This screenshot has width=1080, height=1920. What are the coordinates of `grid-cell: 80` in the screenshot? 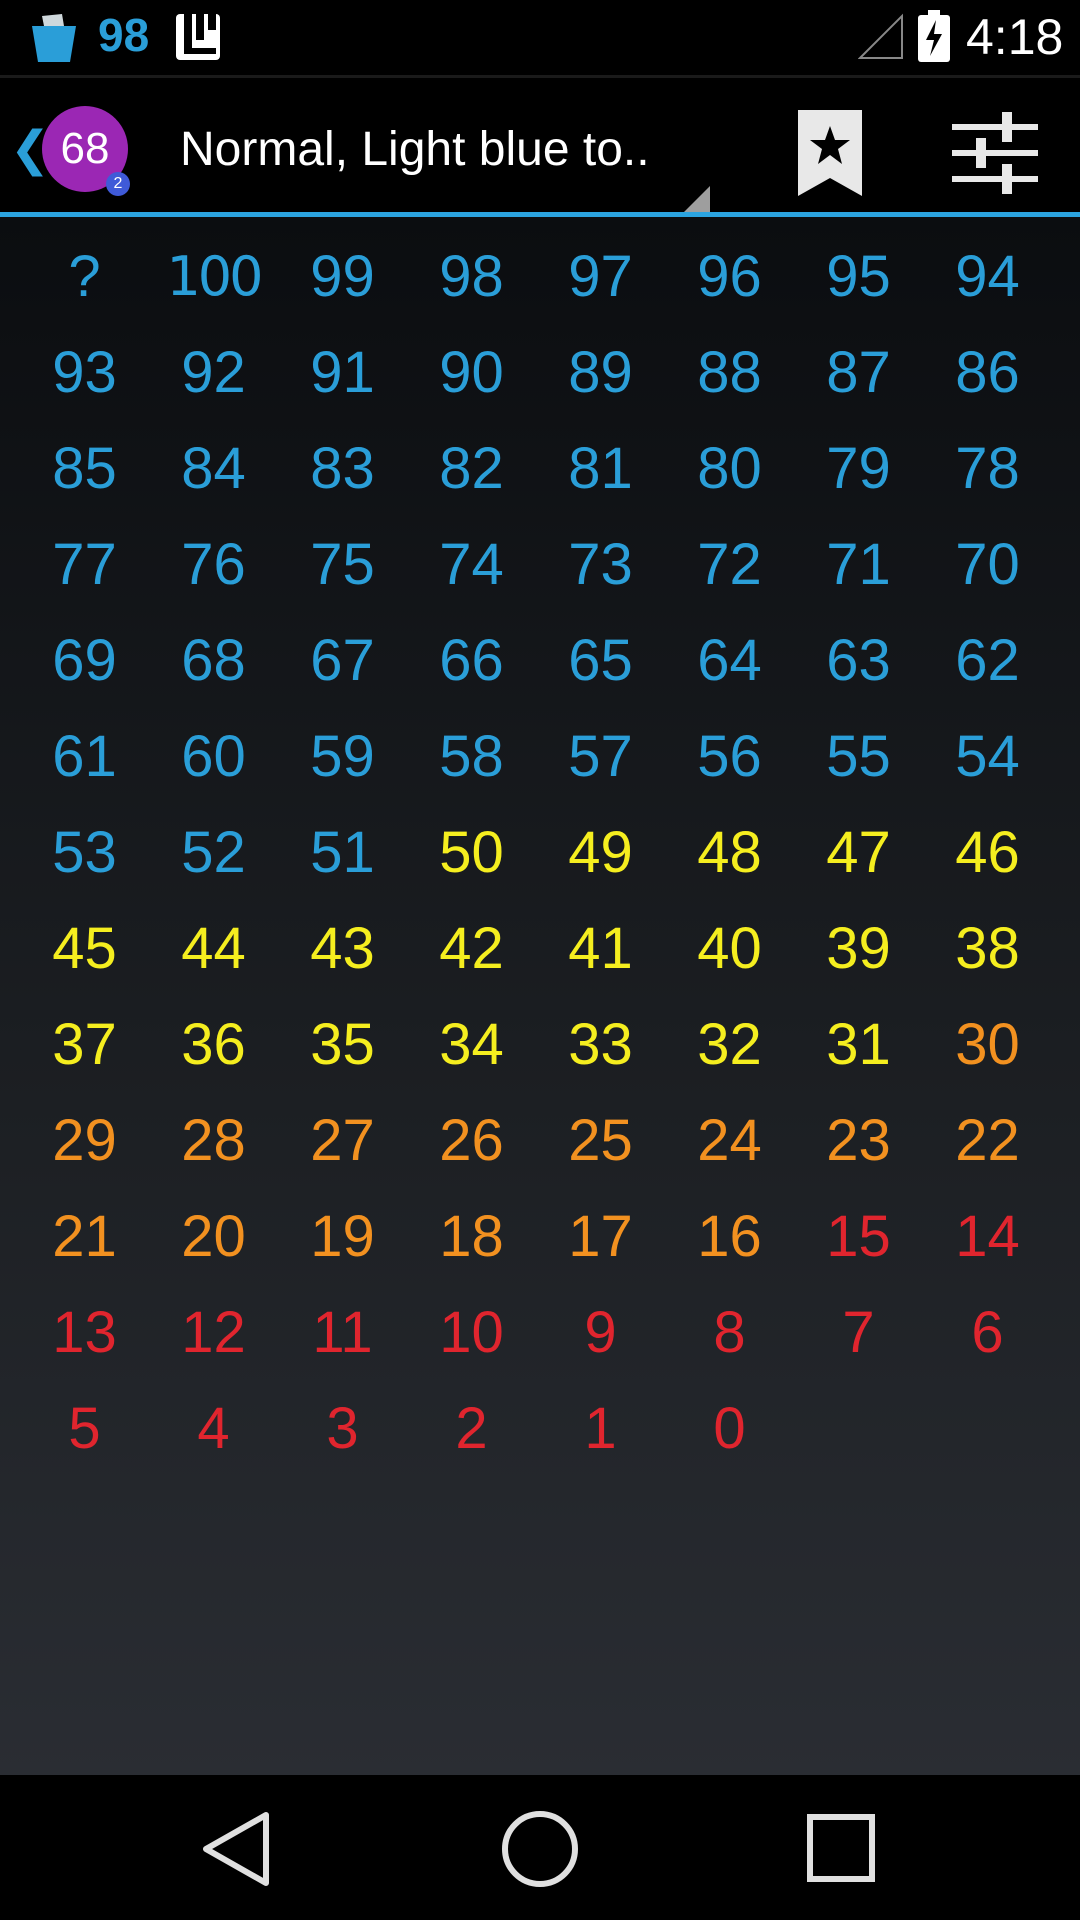 It's located at (729, 469).